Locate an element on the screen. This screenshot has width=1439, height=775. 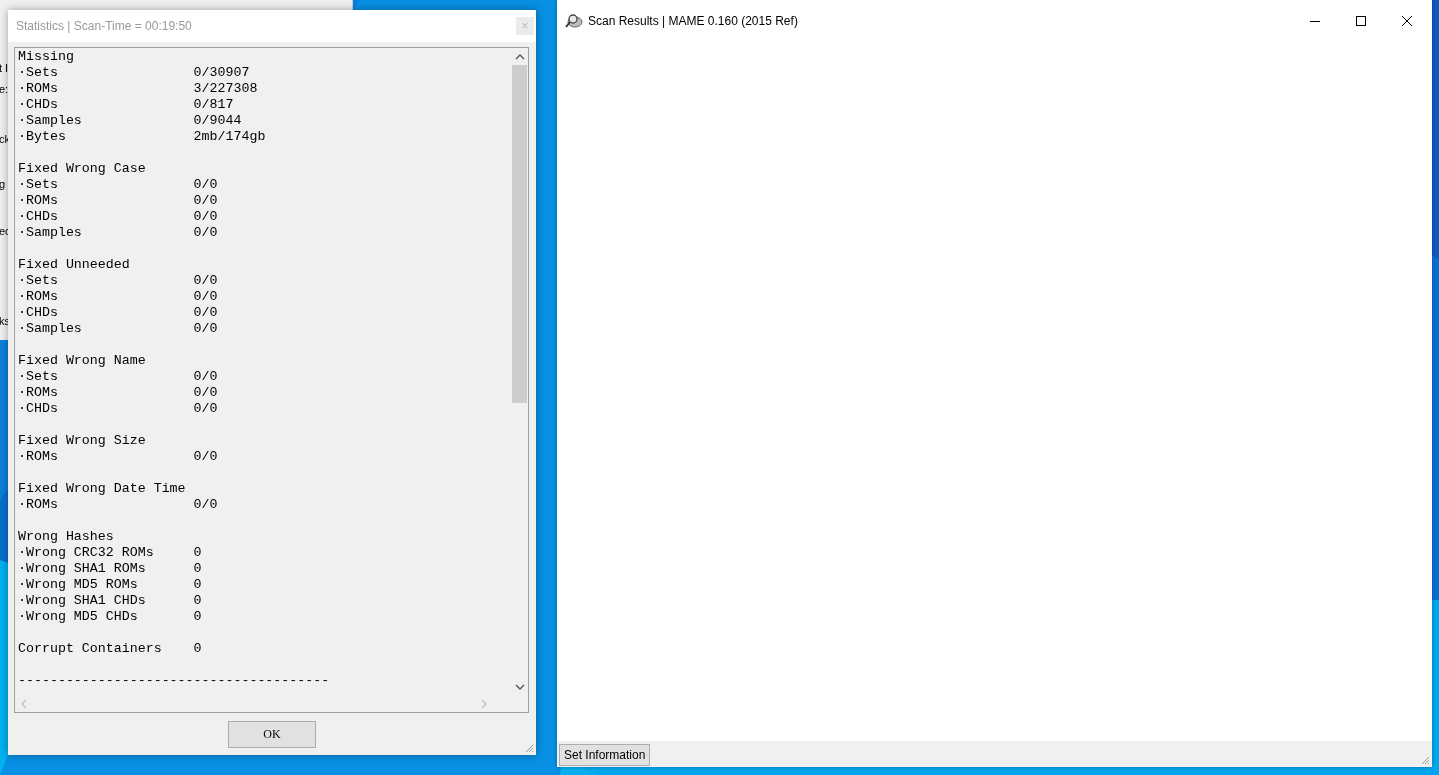
close-icon is located at coordinates (1407, 21).